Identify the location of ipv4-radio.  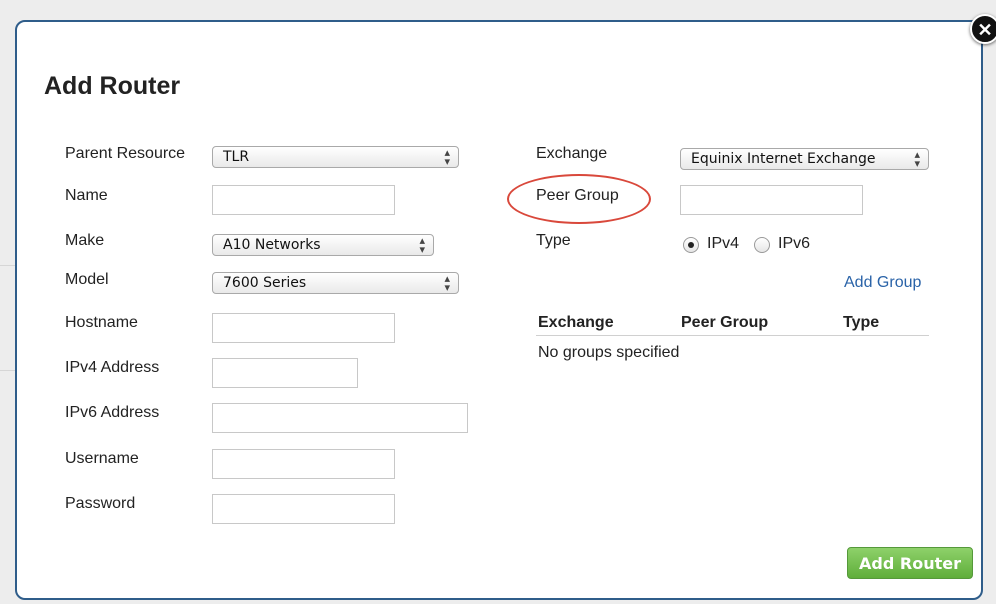
(691, 245).